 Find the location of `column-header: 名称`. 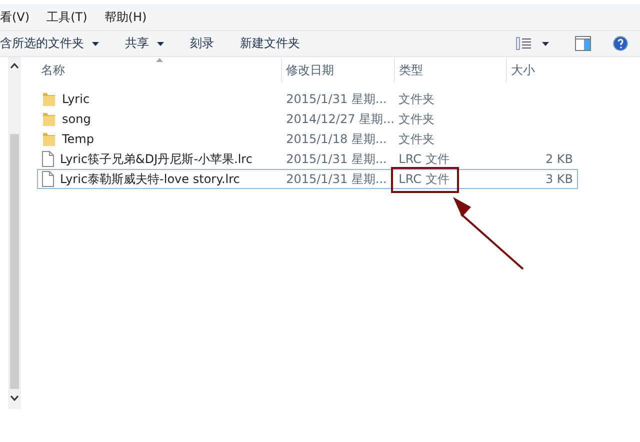

column-header: 名称 is located at coordinates (159, 70).